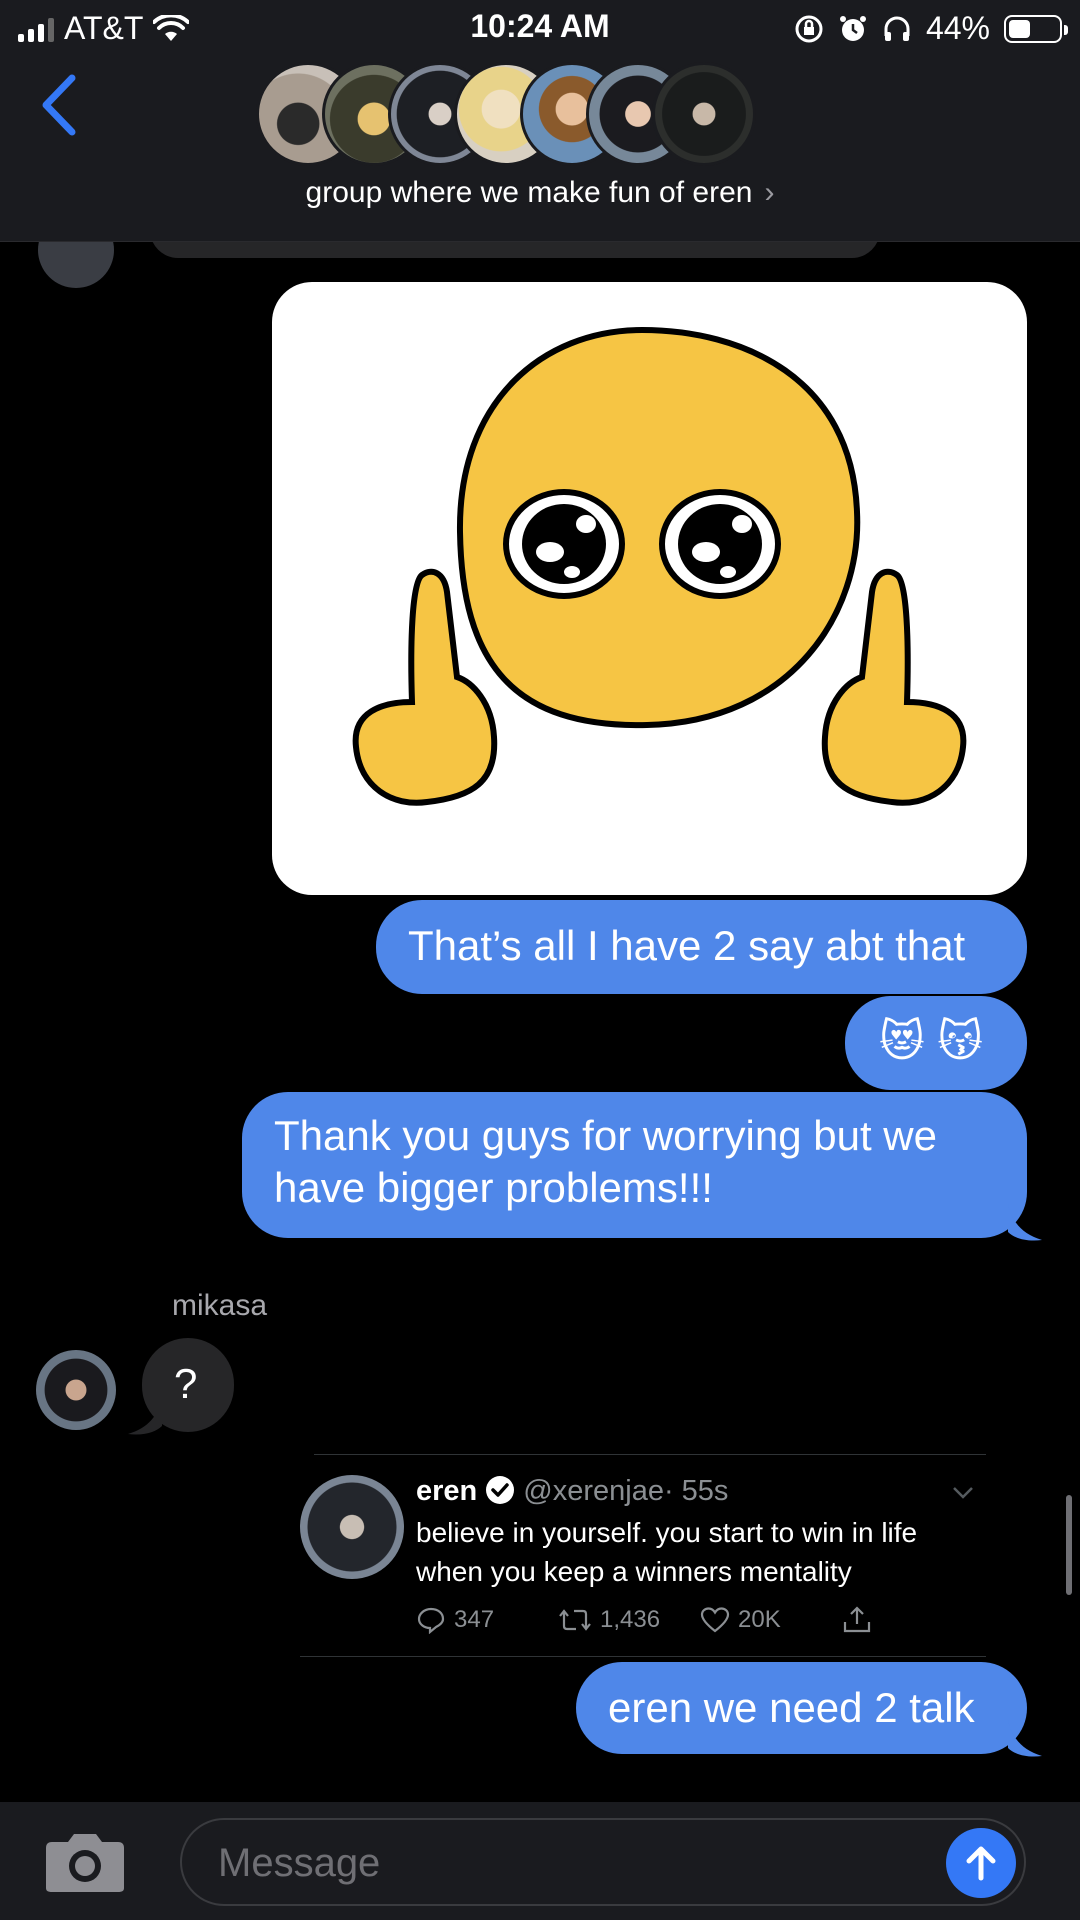  I want to click on battery-percent: 44%, so click(957, 28).